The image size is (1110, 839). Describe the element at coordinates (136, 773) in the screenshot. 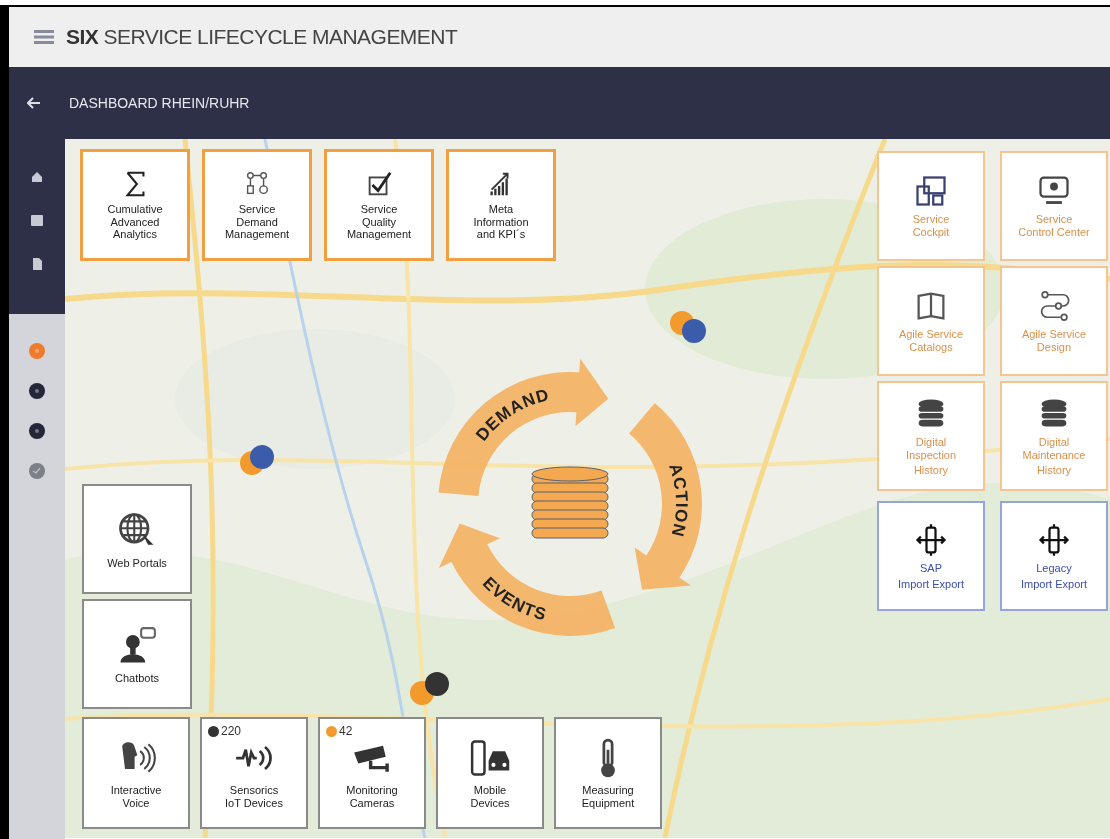

I see `module-tile: Interactive Voice` at that location.